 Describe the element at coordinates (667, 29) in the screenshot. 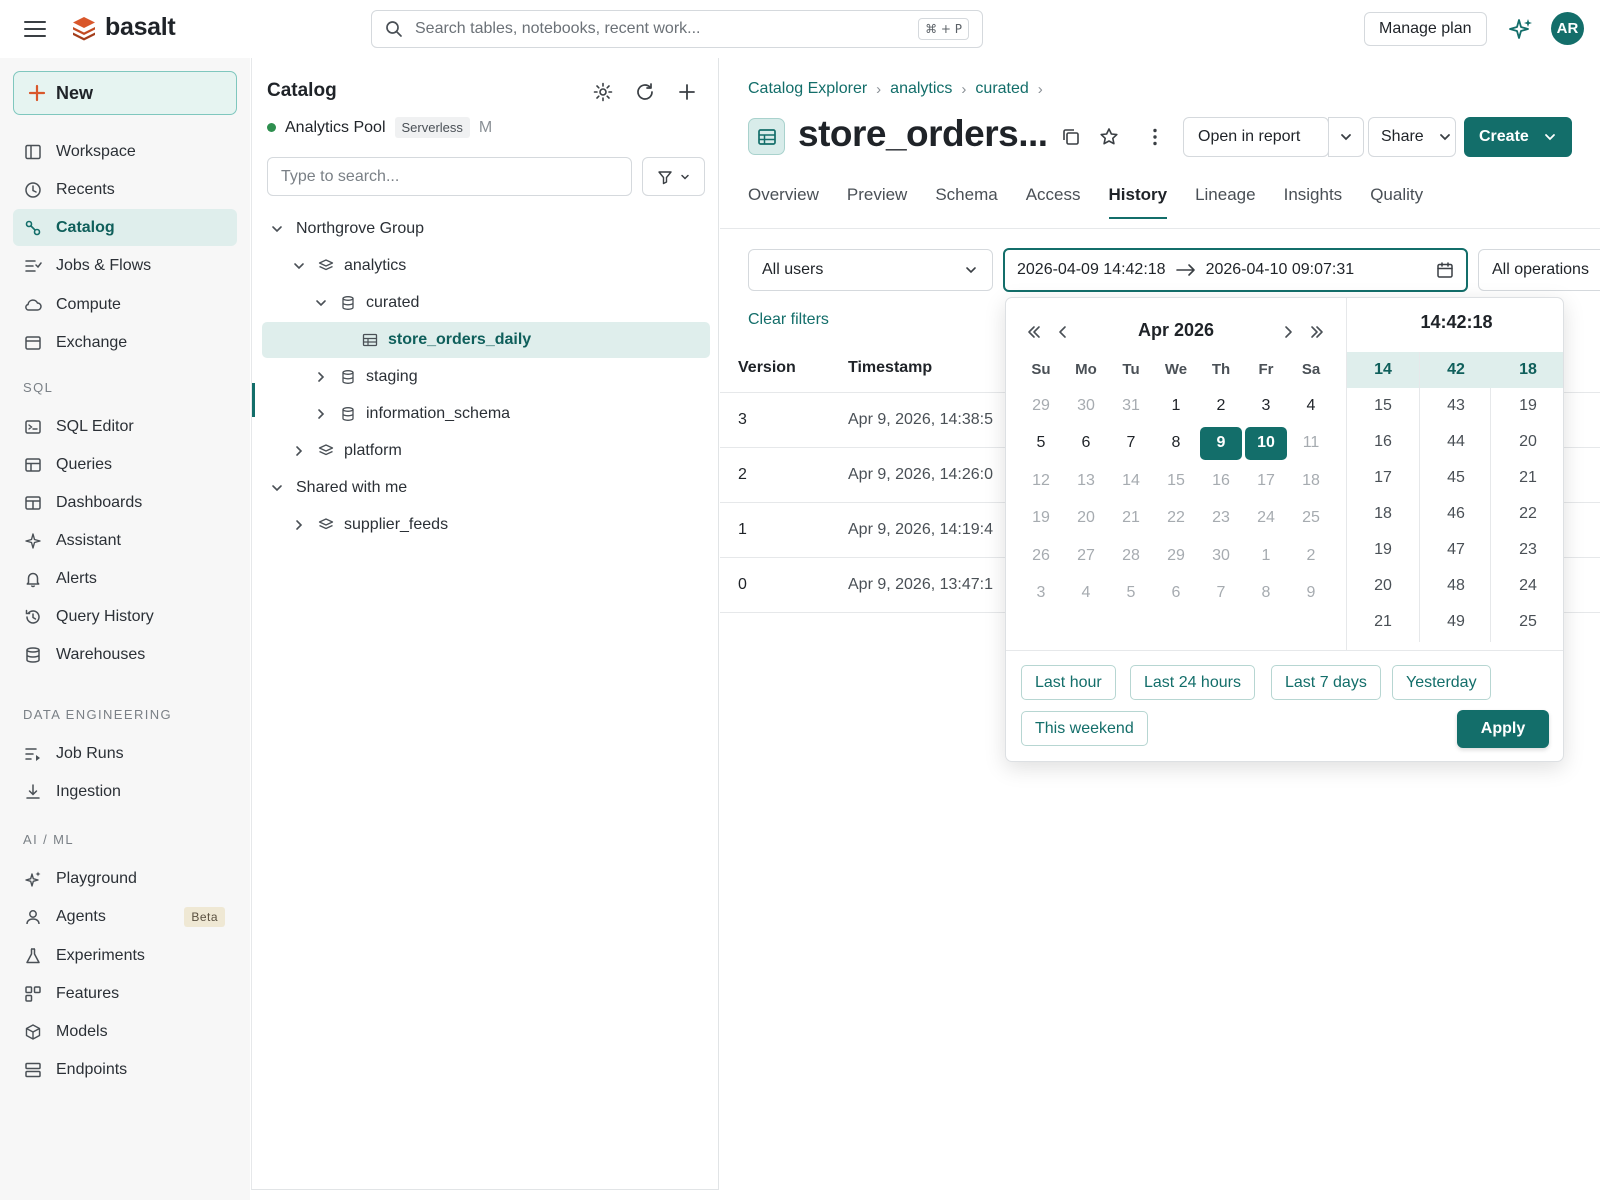

I see `global-search-input` at that location.